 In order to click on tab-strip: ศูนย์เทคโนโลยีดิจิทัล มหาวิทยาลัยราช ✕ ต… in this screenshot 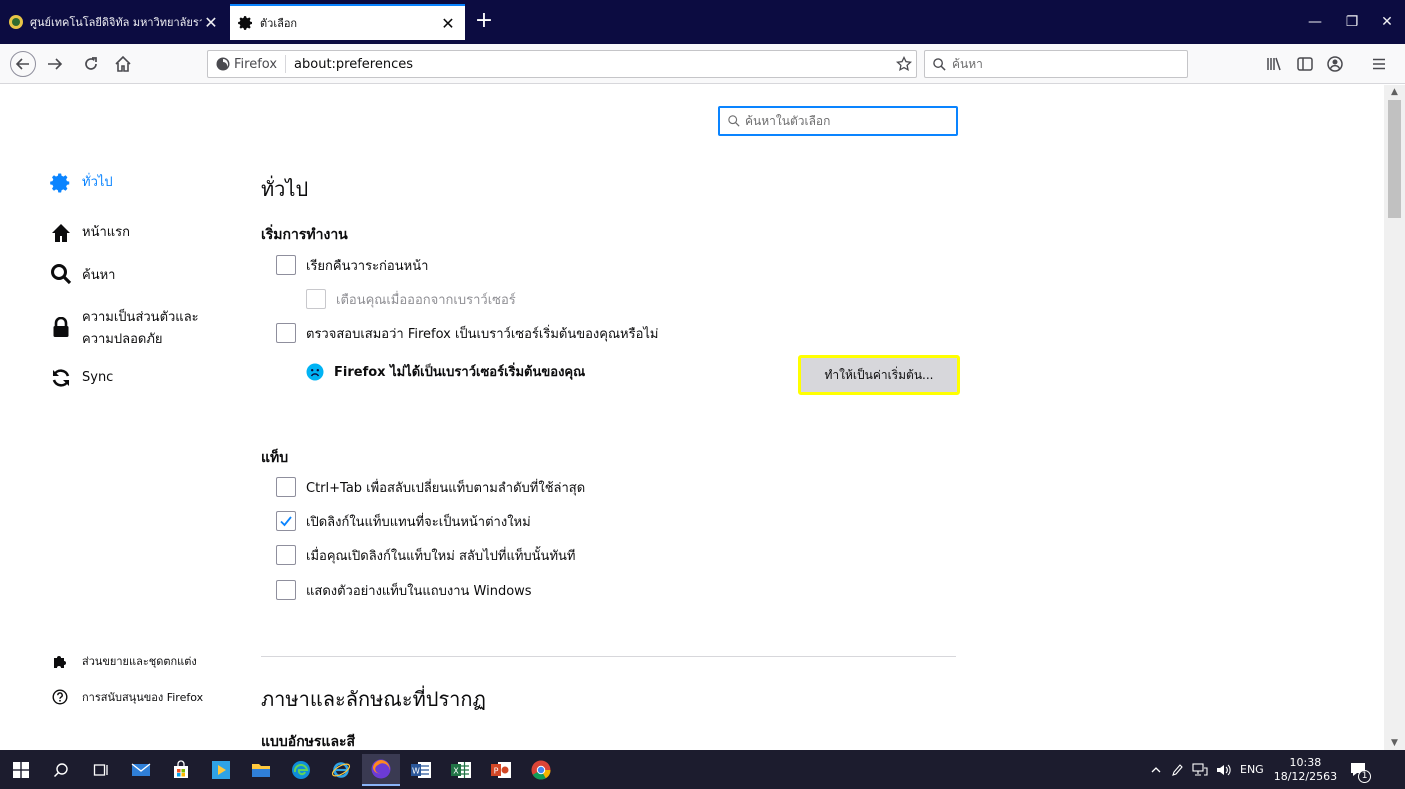, I will do `click(702, 22)`.